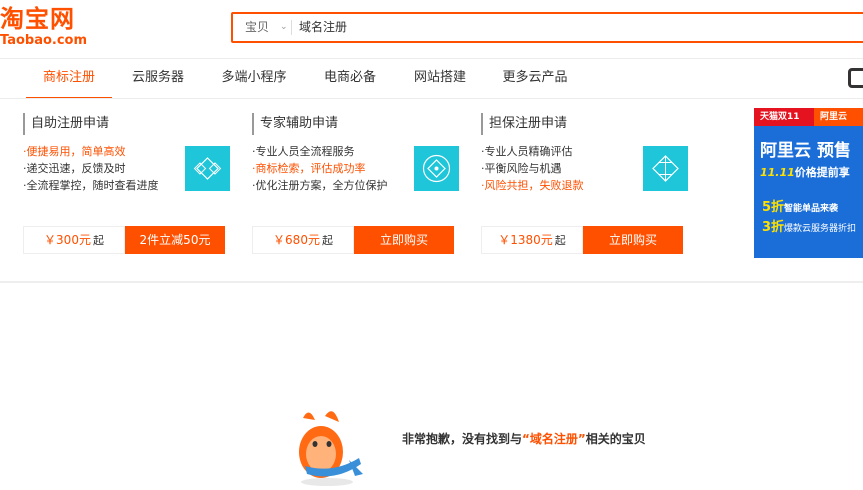 This screenshot has width=863, height=490. What do you see at coordinates (44, 40) in the screenshot?
I see `logo-text-en: Taobao.com` at bounding box center [44, 40].